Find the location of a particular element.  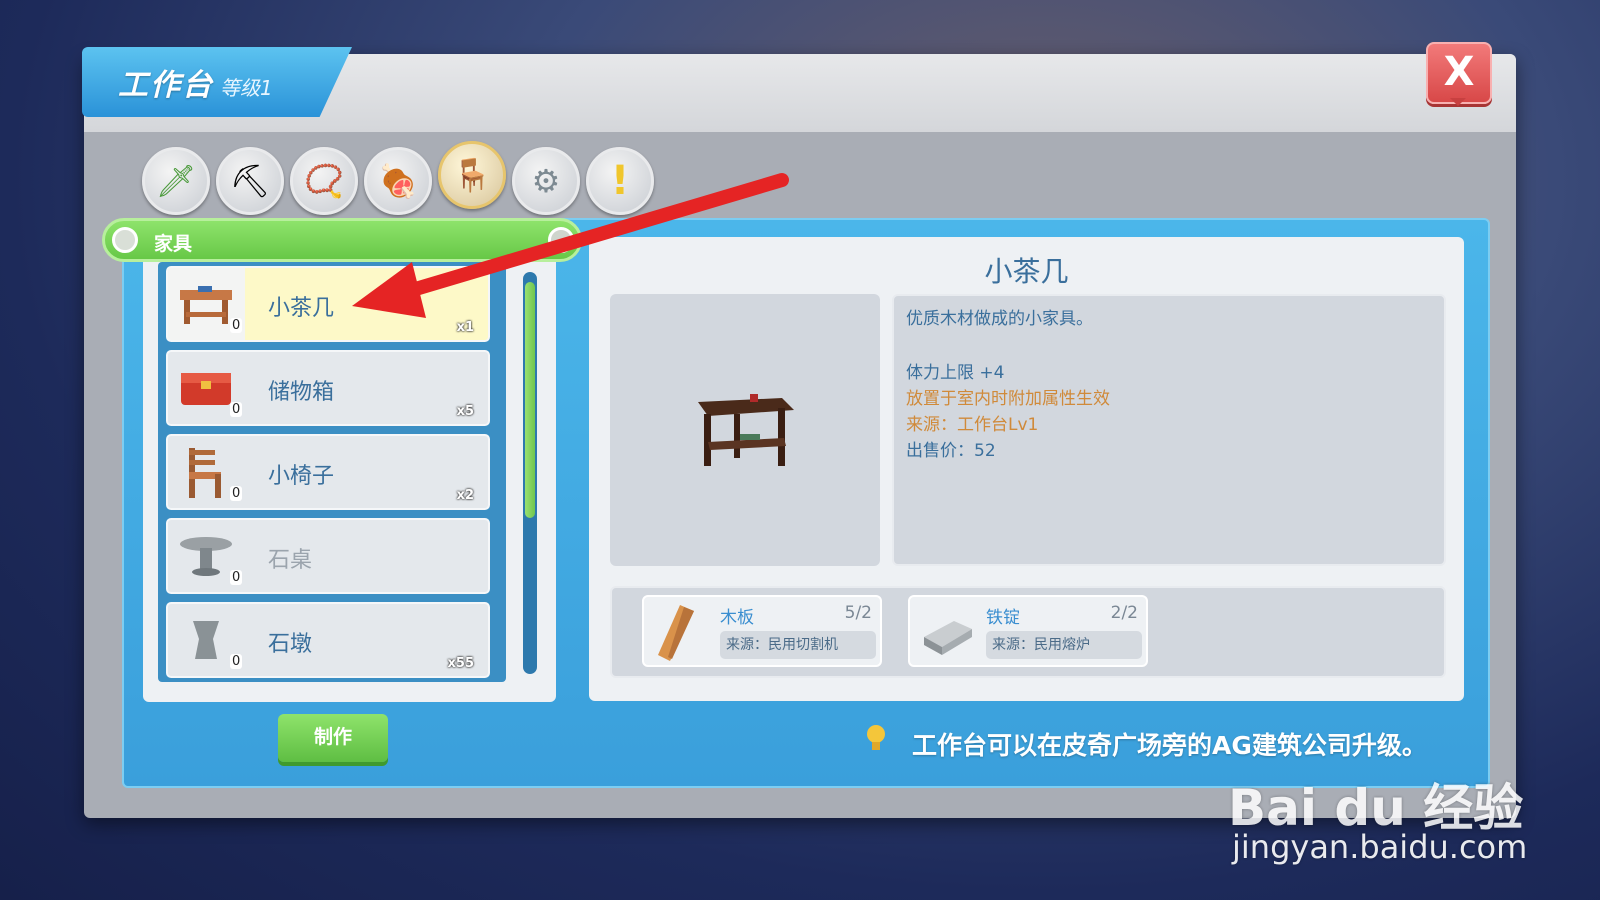

meat-icon: 🍖 is located at coordinates (398, 181).